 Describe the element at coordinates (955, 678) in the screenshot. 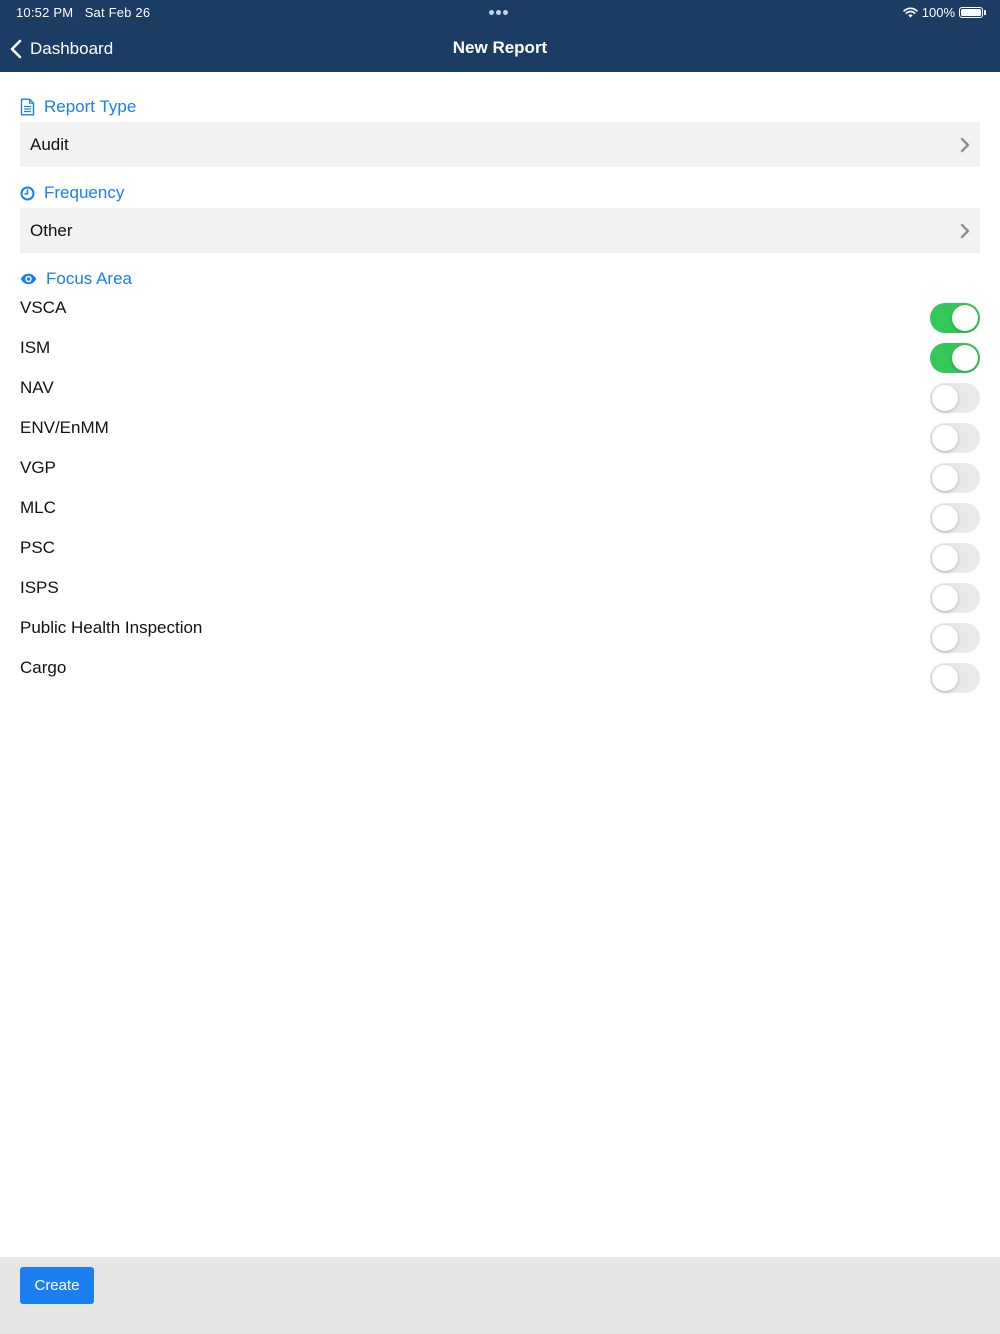

I see `toggle-cargo` at that location.